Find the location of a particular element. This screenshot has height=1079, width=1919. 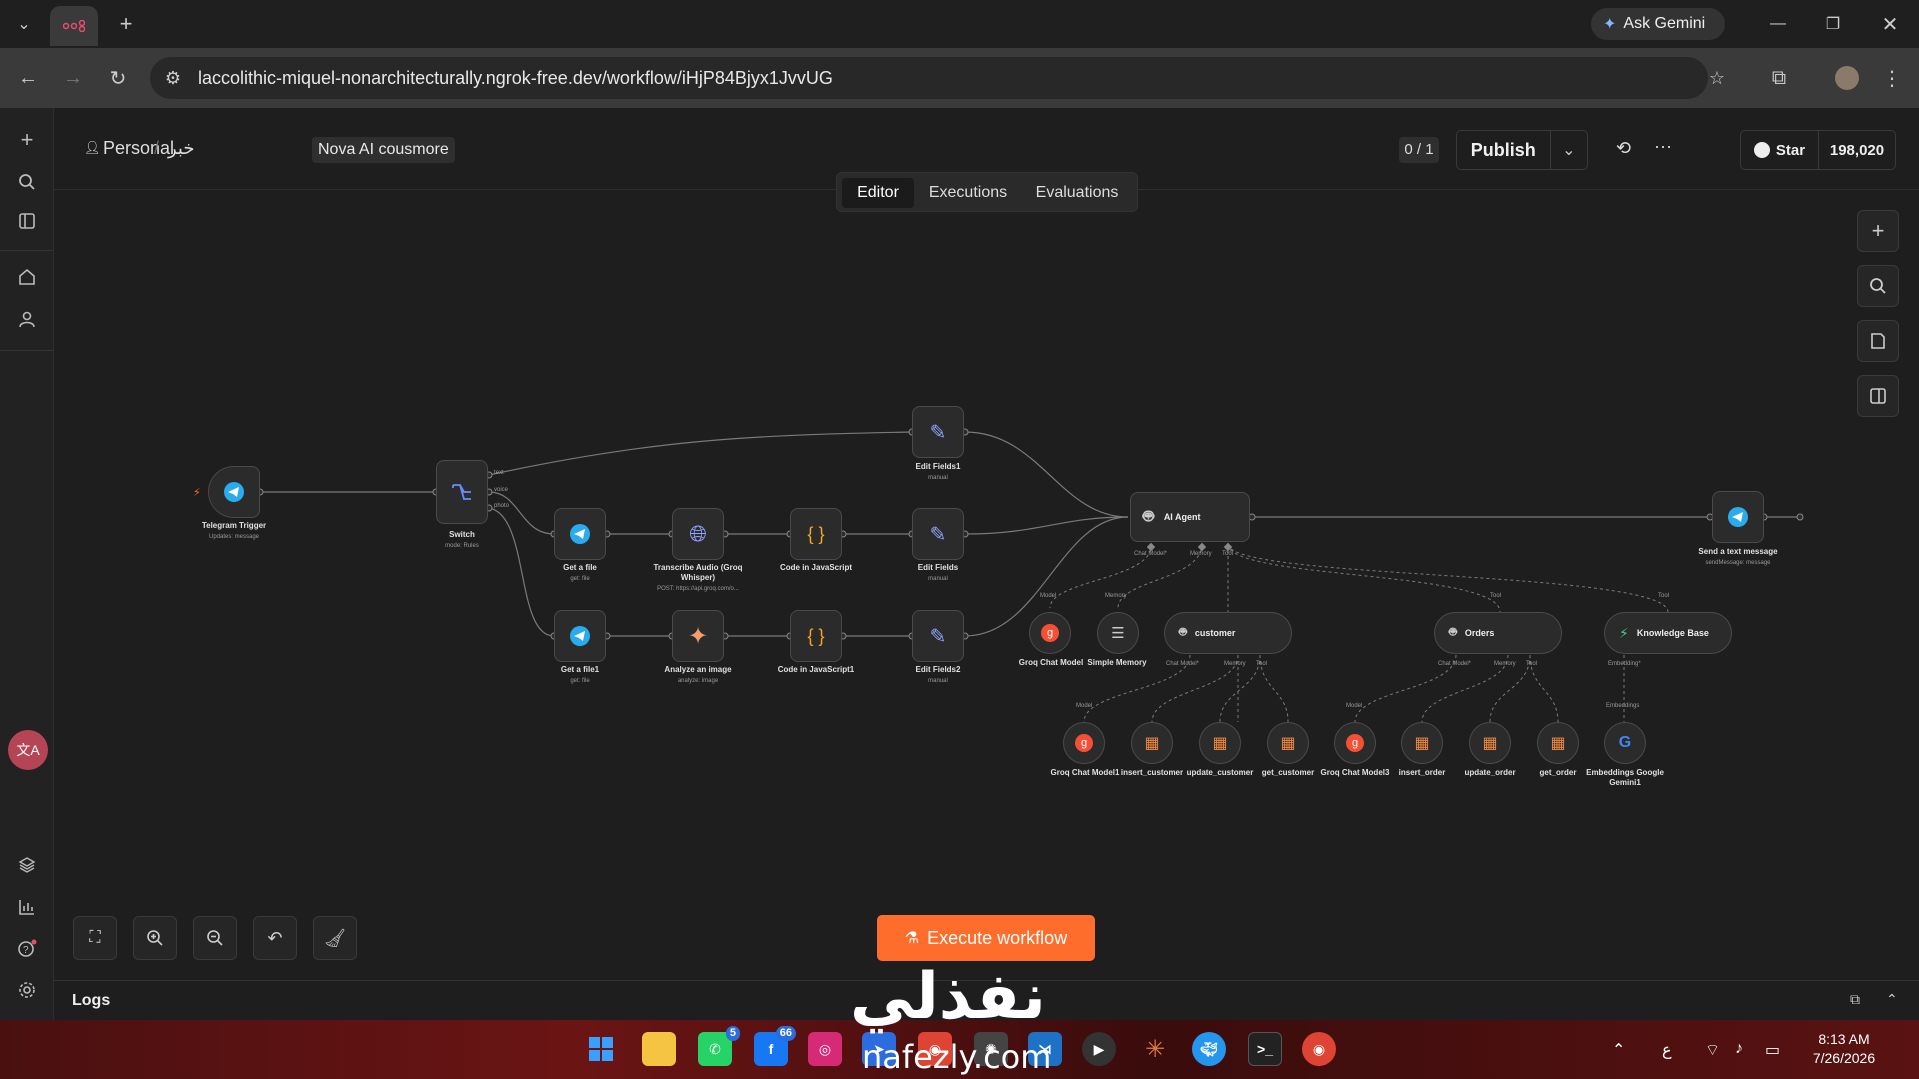

switch-node is located at coordinates (462, 492).